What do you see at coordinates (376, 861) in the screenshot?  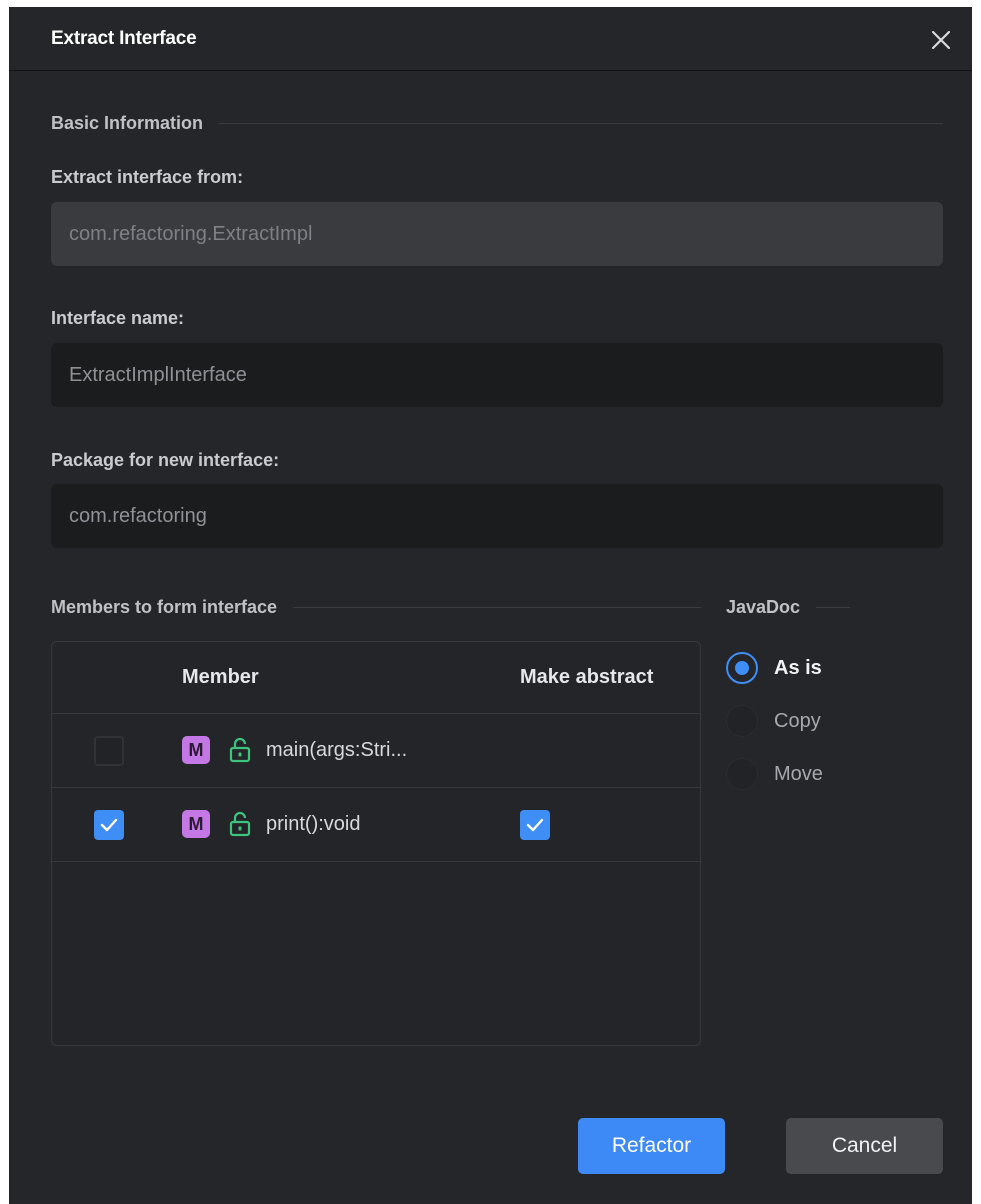 I see `table-row-divider` at bounding box center [376, 861].